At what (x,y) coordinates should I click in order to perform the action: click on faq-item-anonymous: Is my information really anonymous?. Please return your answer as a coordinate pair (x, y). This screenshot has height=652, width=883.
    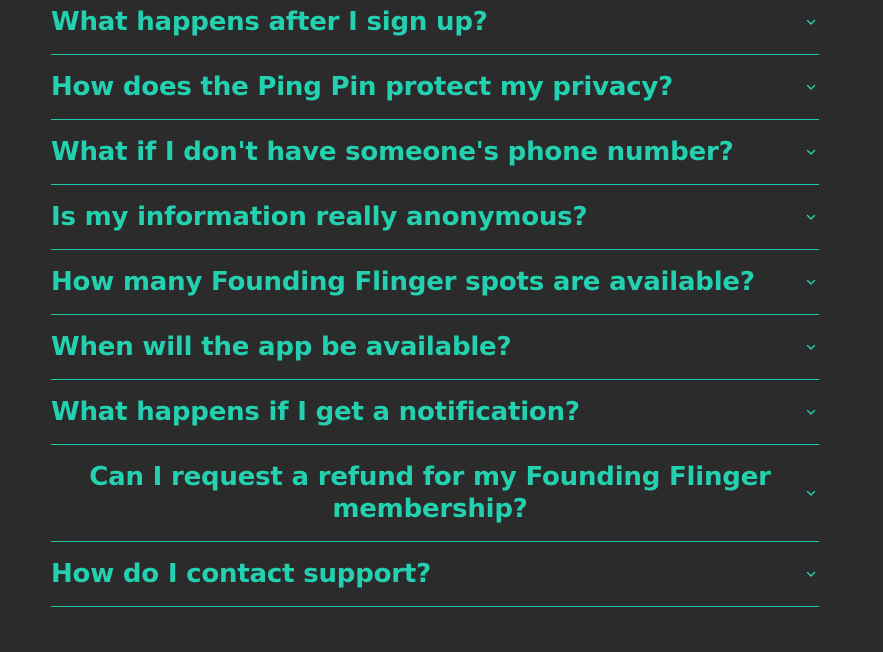
    Looking at the image, I should click on (435, 217).